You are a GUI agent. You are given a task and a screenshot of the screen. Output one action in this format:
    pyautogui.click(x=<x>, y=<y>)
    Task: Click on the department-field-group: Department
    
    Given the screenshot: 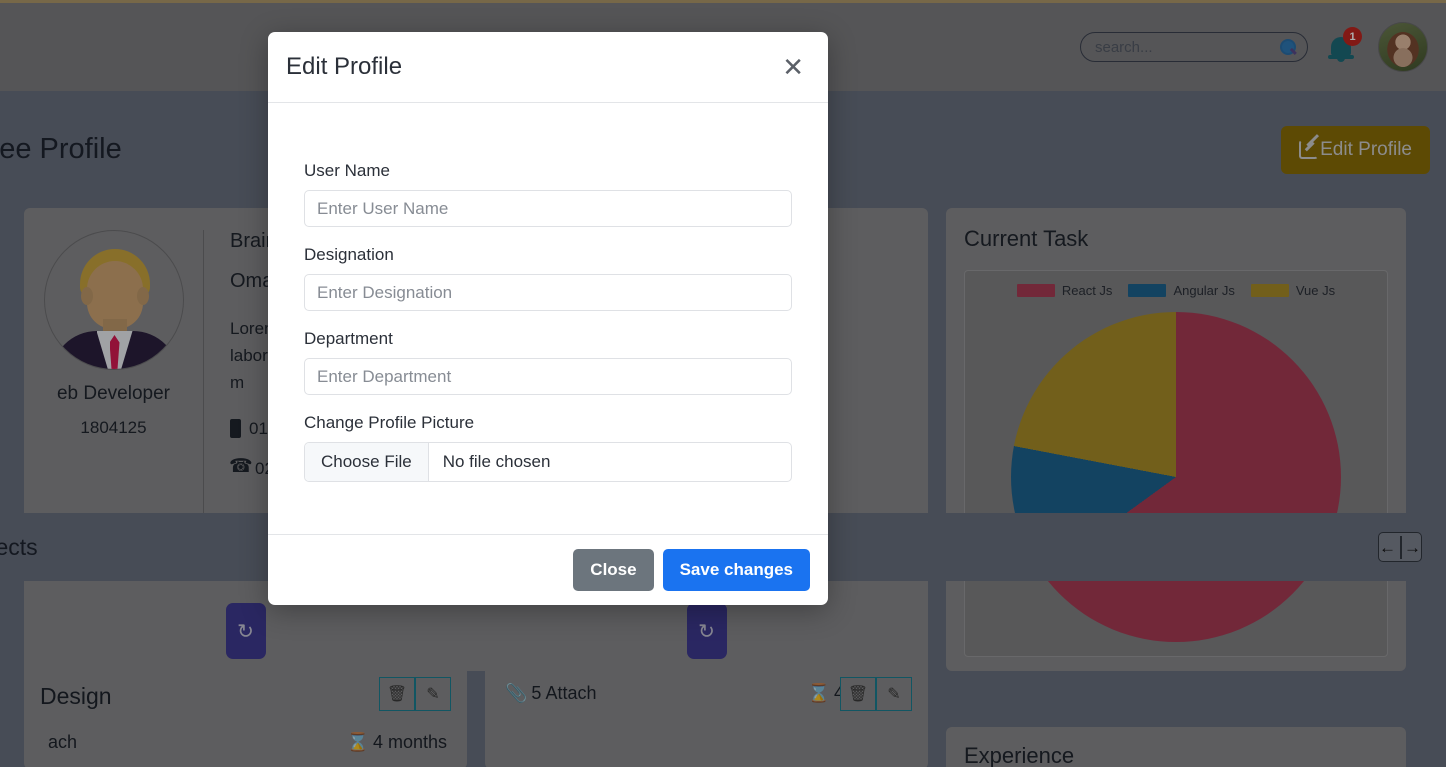 What is the action you would take?
    pyautogui.click(x=548, y=362)
    